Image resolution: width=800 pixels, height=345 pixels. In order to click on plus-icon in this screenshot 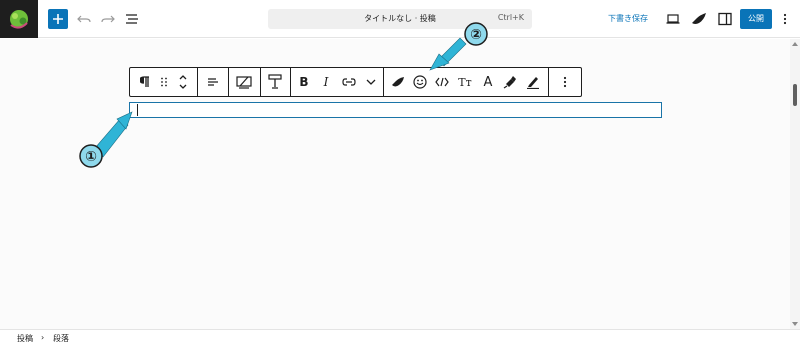, I will do `click(58, 19)`.